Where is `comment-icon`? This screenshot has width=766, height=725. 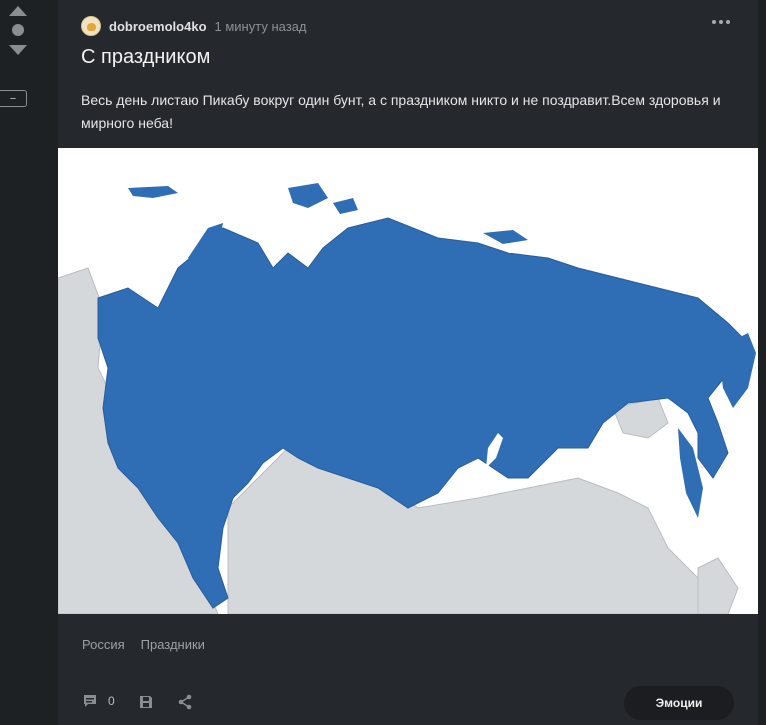
comment-icon is located at coordinates (90, 701).